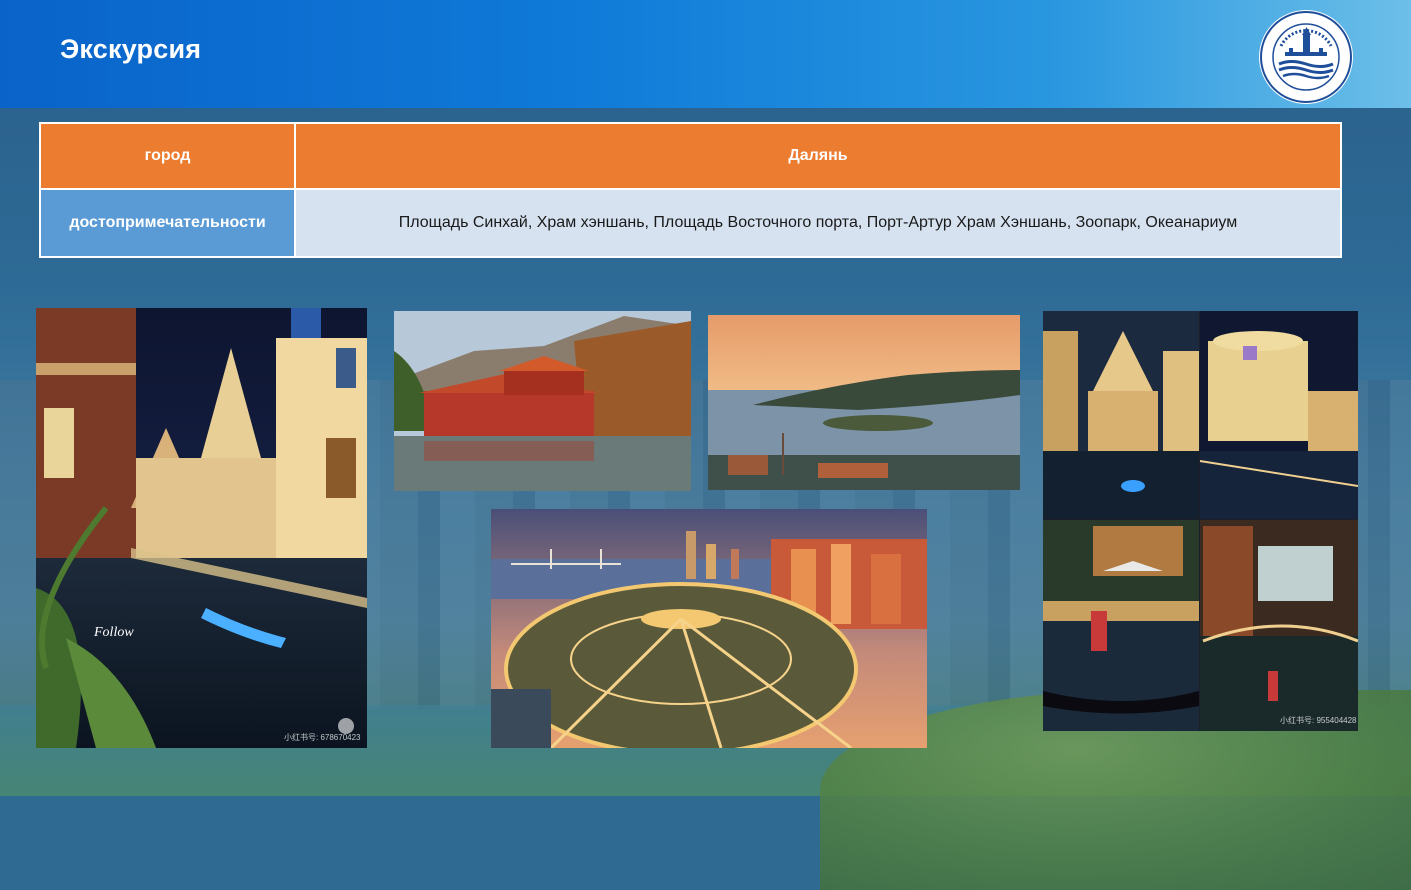  I want to click on city-value-cell: Далянь, so click(818, 156).